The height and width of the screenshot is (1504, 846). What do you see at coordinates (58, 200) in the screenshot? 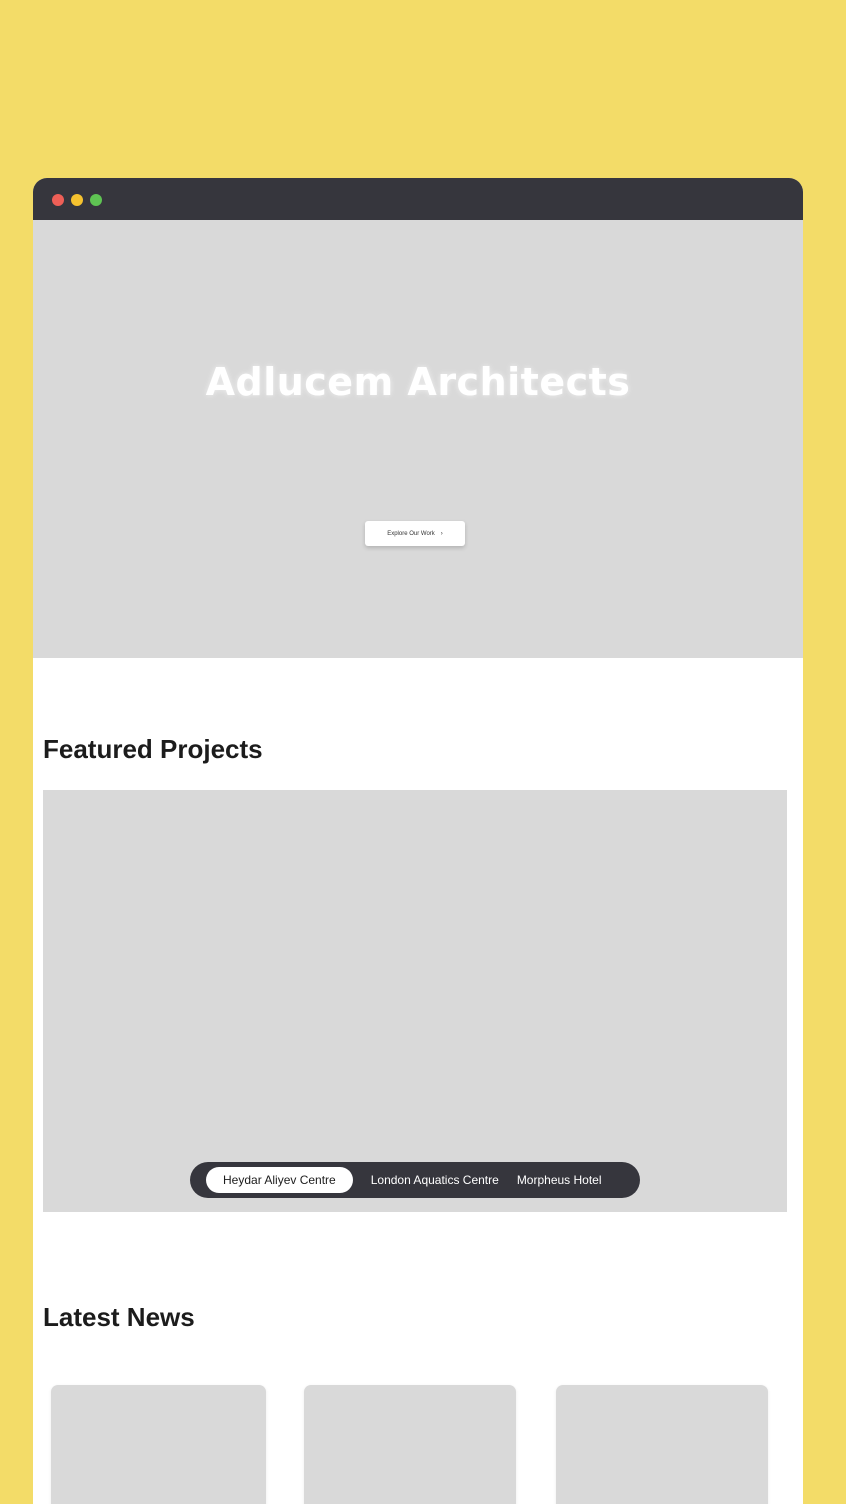
I see `close-window-button` at bounding box center [58, 200].